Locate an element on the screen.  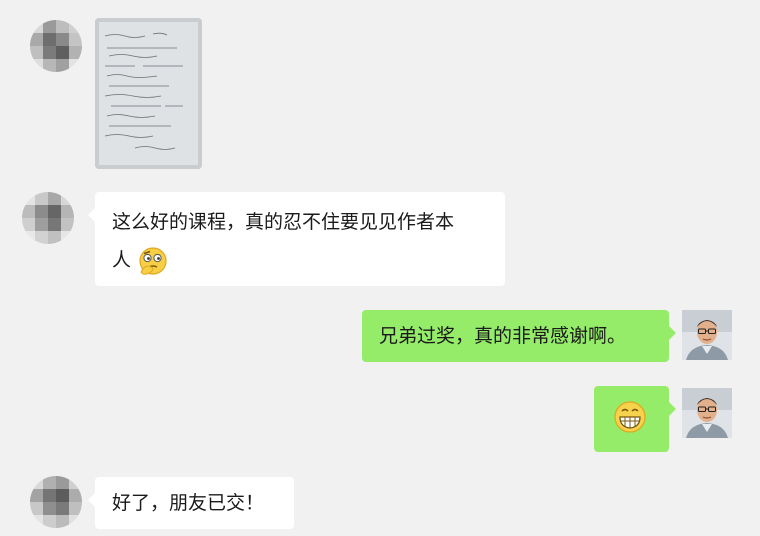
message-text-line: 这么好的课程，真的忍不住要见见作者本 is located at coordinates (283, 222).